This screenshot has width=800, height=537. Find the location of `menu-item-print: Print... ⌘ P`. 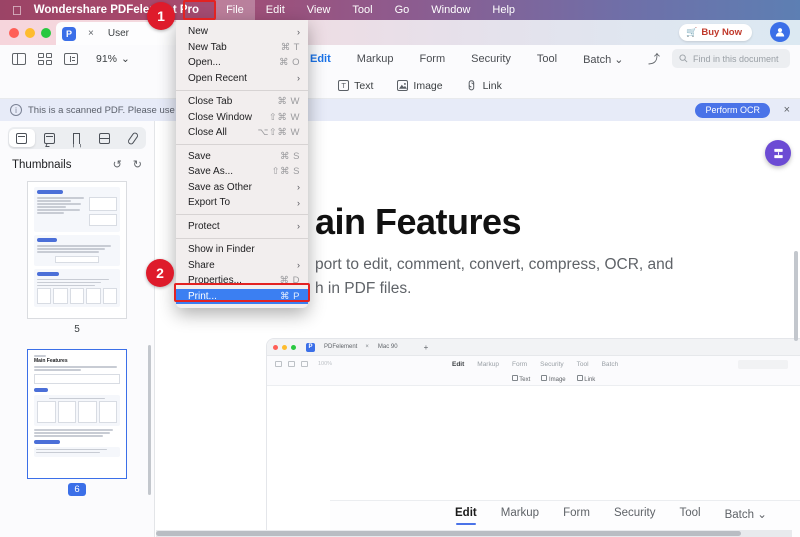

menu-item-print: Print... ⌘ P is located at coordinates (242, 296).